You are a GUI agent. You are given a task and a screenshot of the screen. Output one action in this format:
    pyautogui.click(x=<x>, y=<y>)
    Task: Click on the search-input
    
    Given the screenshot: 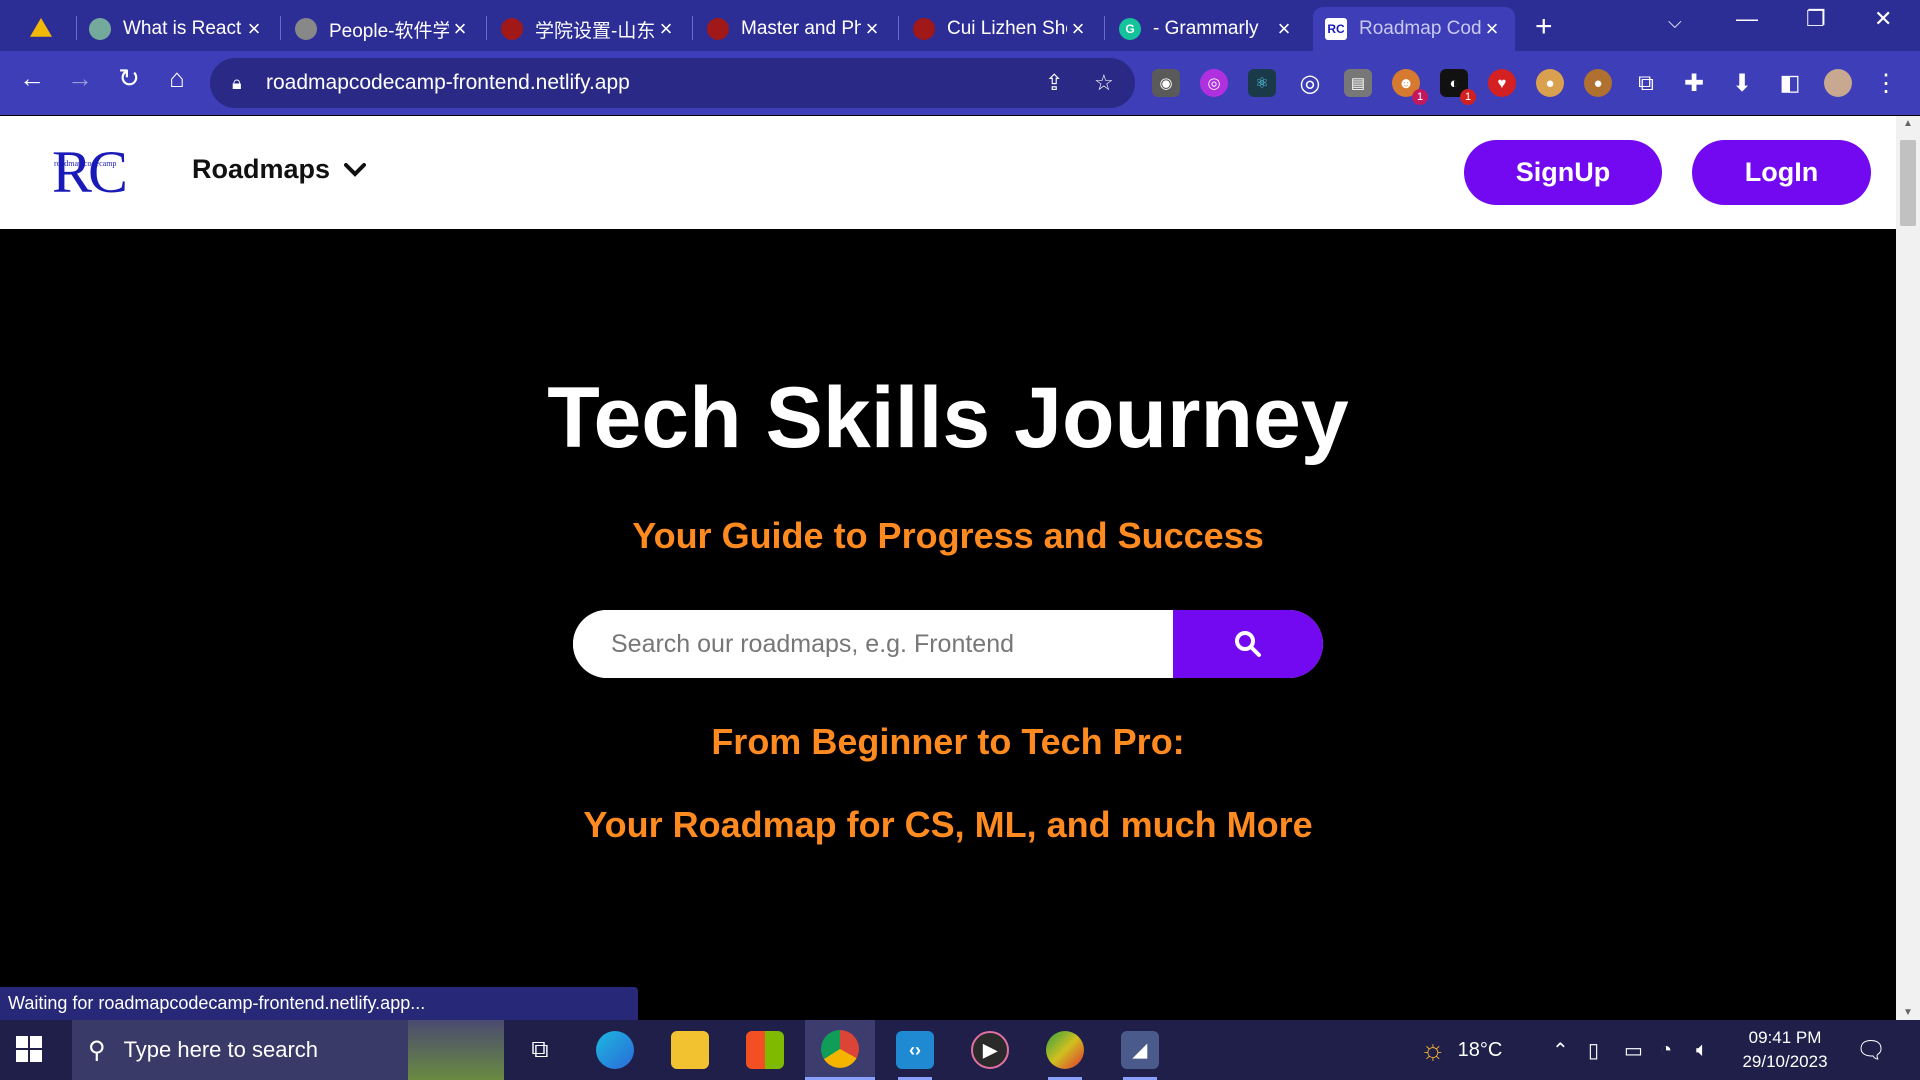 What is the action you would take?
    pyautogui.click(x=873, y=644)
    